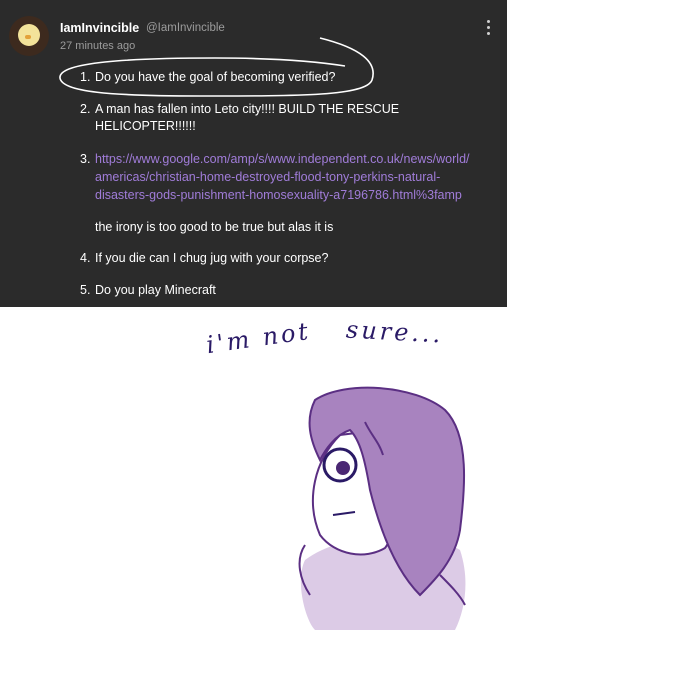  I want to click on hand-drawn-circle, so click(216, 67).